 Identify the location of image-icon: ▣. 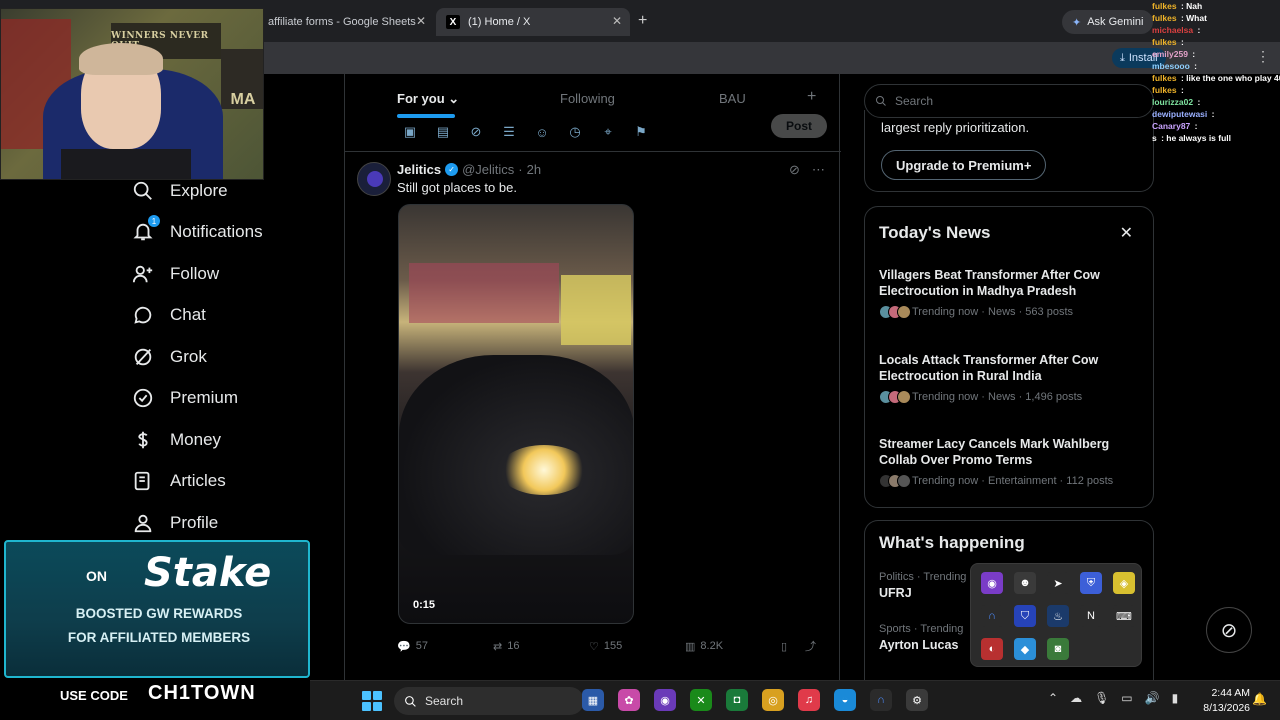
(410, 132).